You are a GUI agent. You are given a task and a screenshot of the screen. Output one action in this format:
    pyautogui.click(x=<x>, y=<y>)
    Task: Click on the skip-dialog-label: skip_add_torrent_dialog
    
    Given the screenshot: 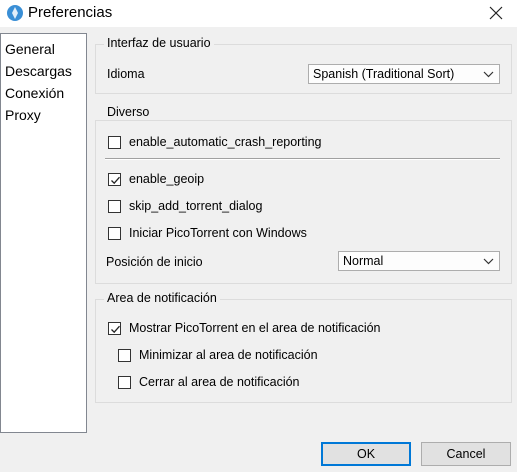 What is the action you would take?
    pyautogui.click(x=196, y=206)
    